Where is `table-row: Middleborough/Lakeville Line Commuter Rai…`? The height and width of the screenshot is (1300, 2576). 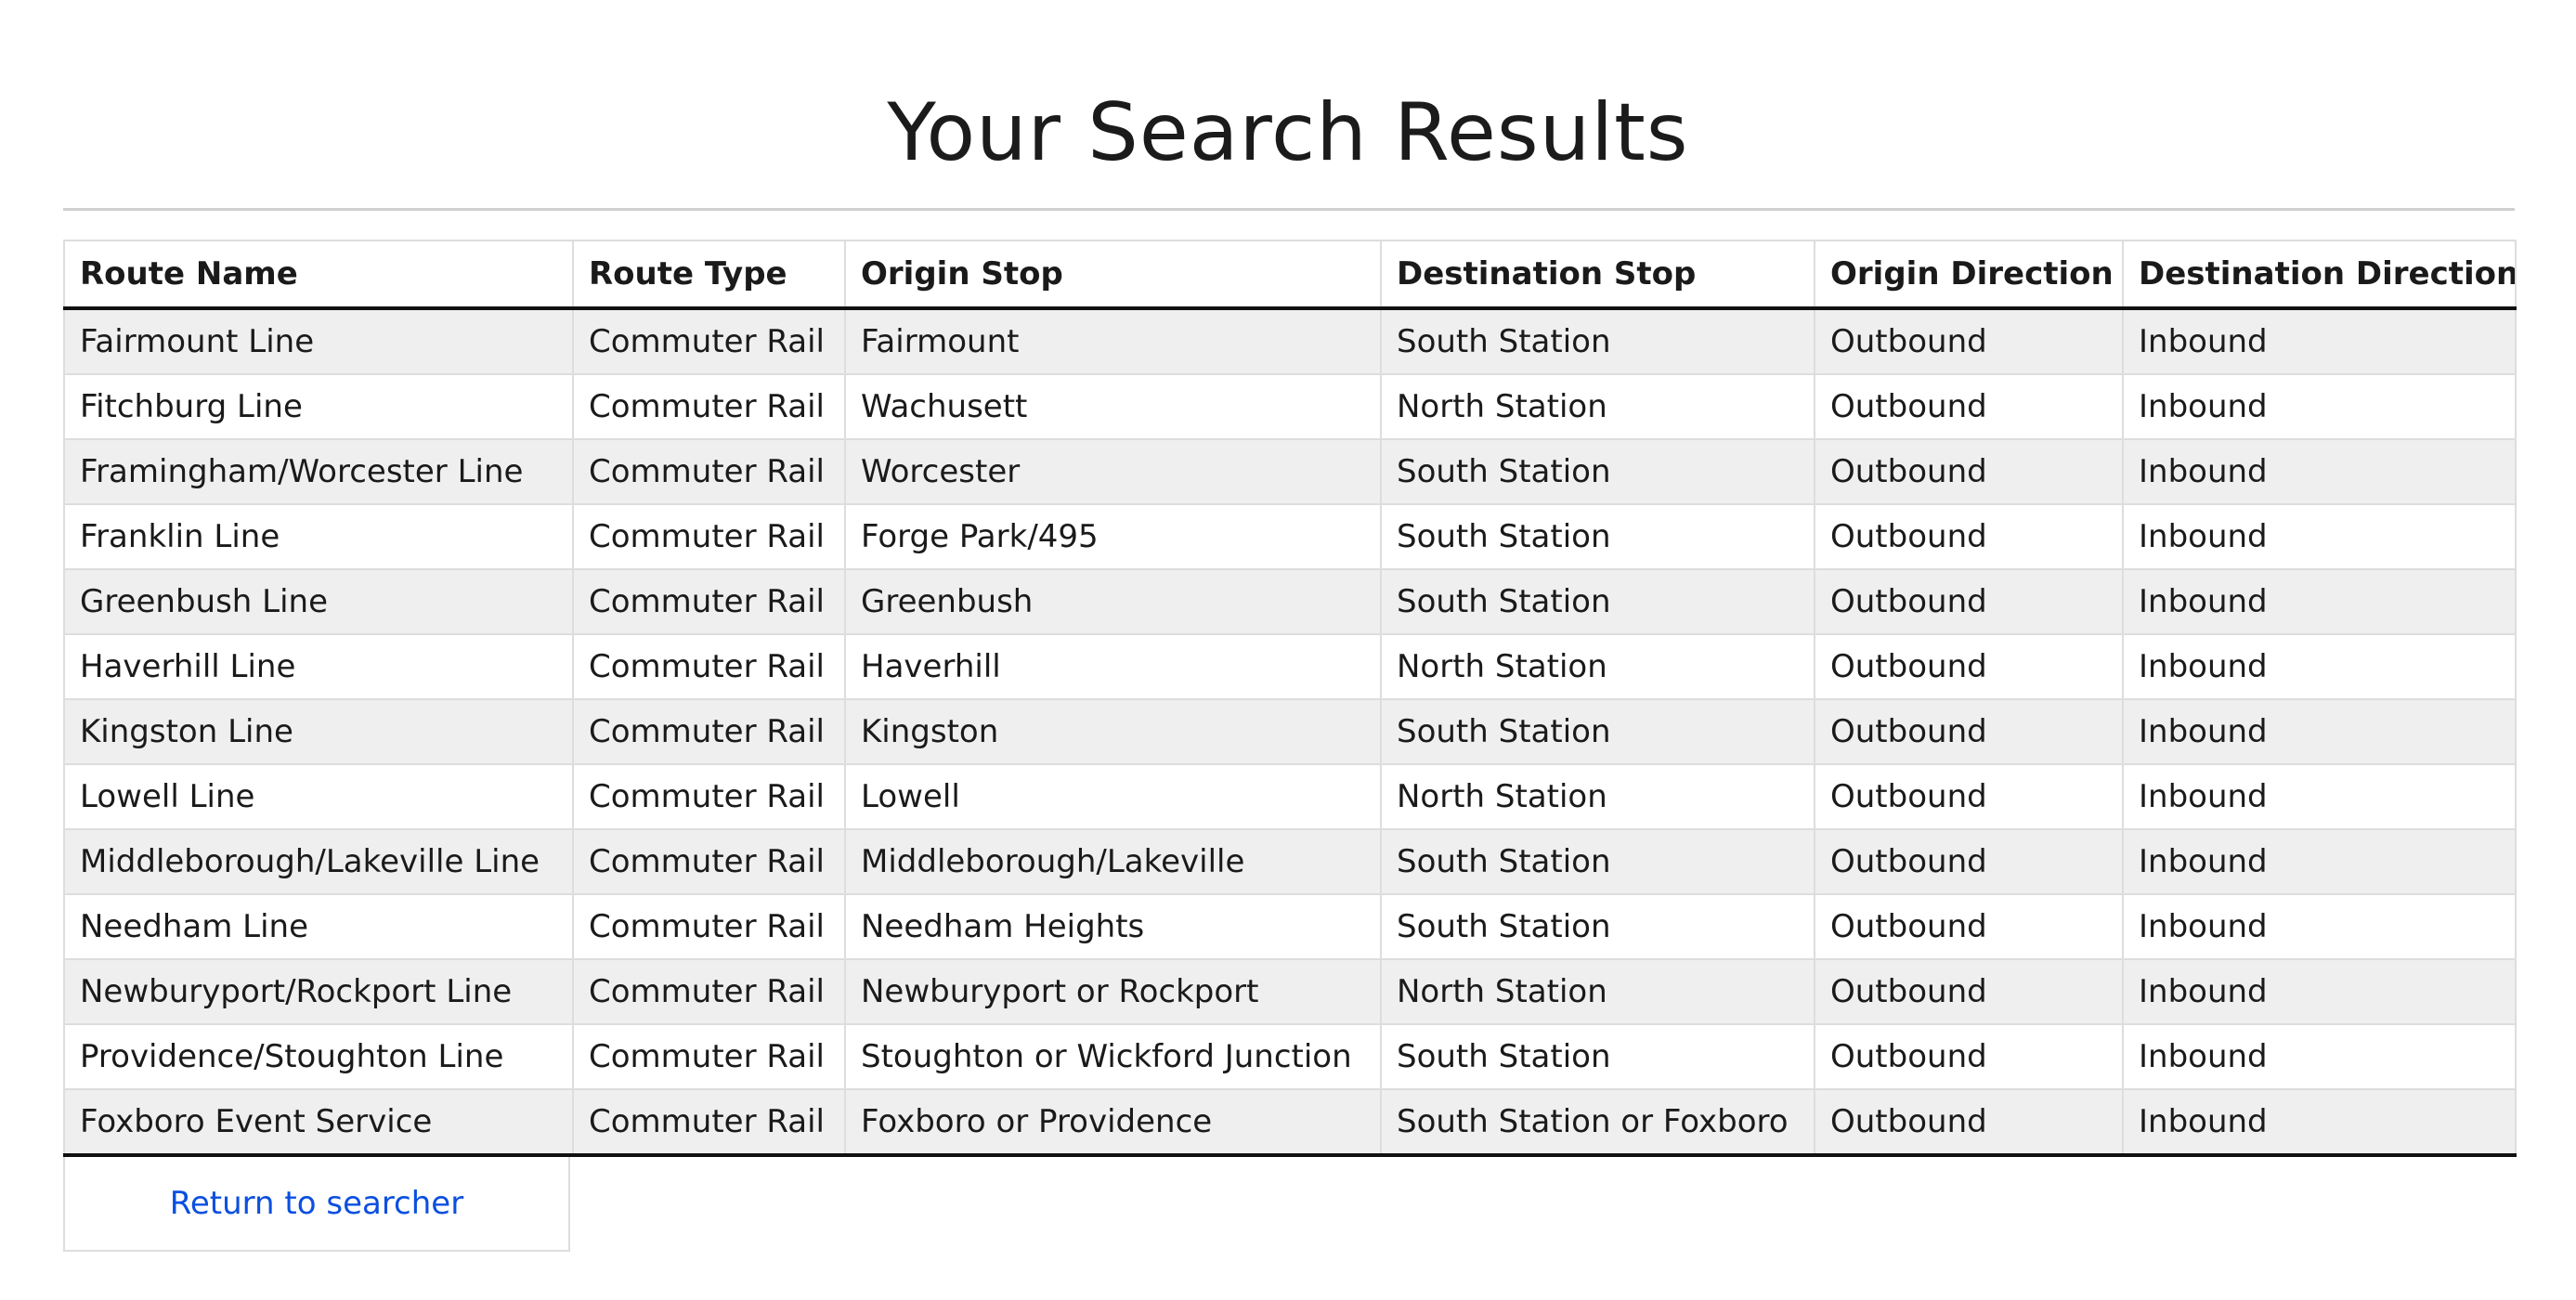 table-row: Middleborough/Lakeville Line Commuter Rai… is located at coordinates (1290, 861).